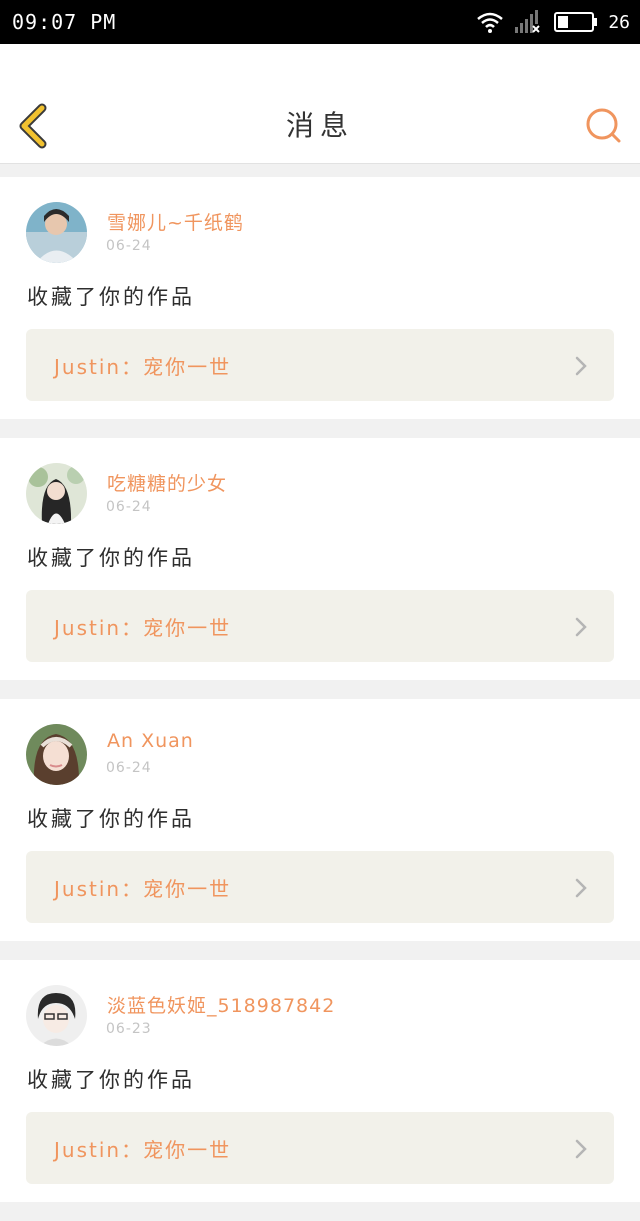 The width and height of the screenshot is (640, 1221). I want to click on status-time: 09:07 PM, so click(64, 22).